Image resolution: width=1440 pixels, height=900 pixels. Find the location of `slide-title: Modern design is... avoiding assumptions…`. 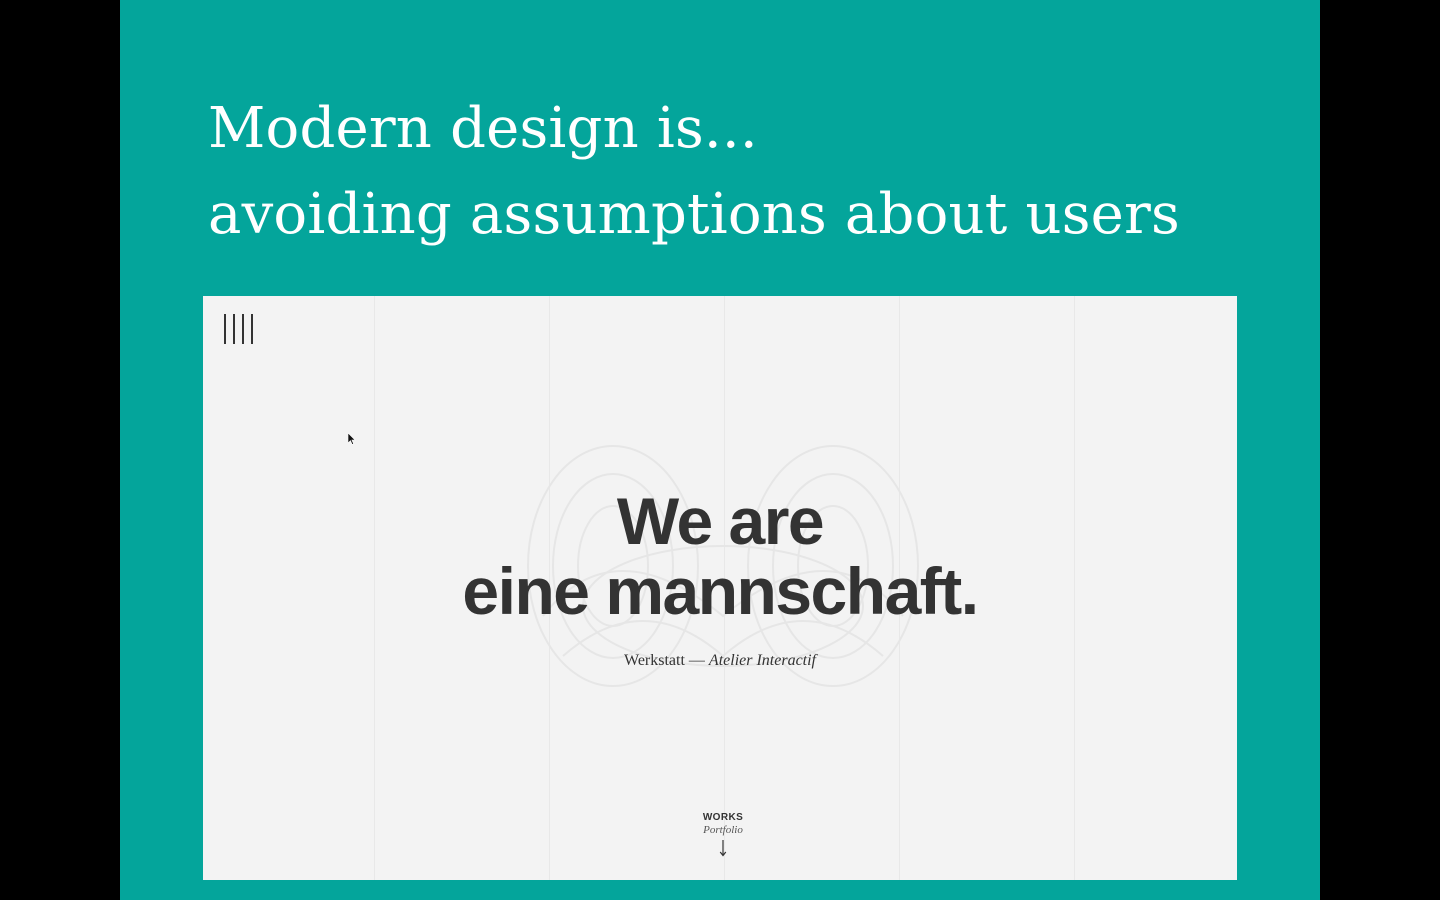

slide-title: Modern design is... avoiding assumptions… is located at coordinates (694, 172).